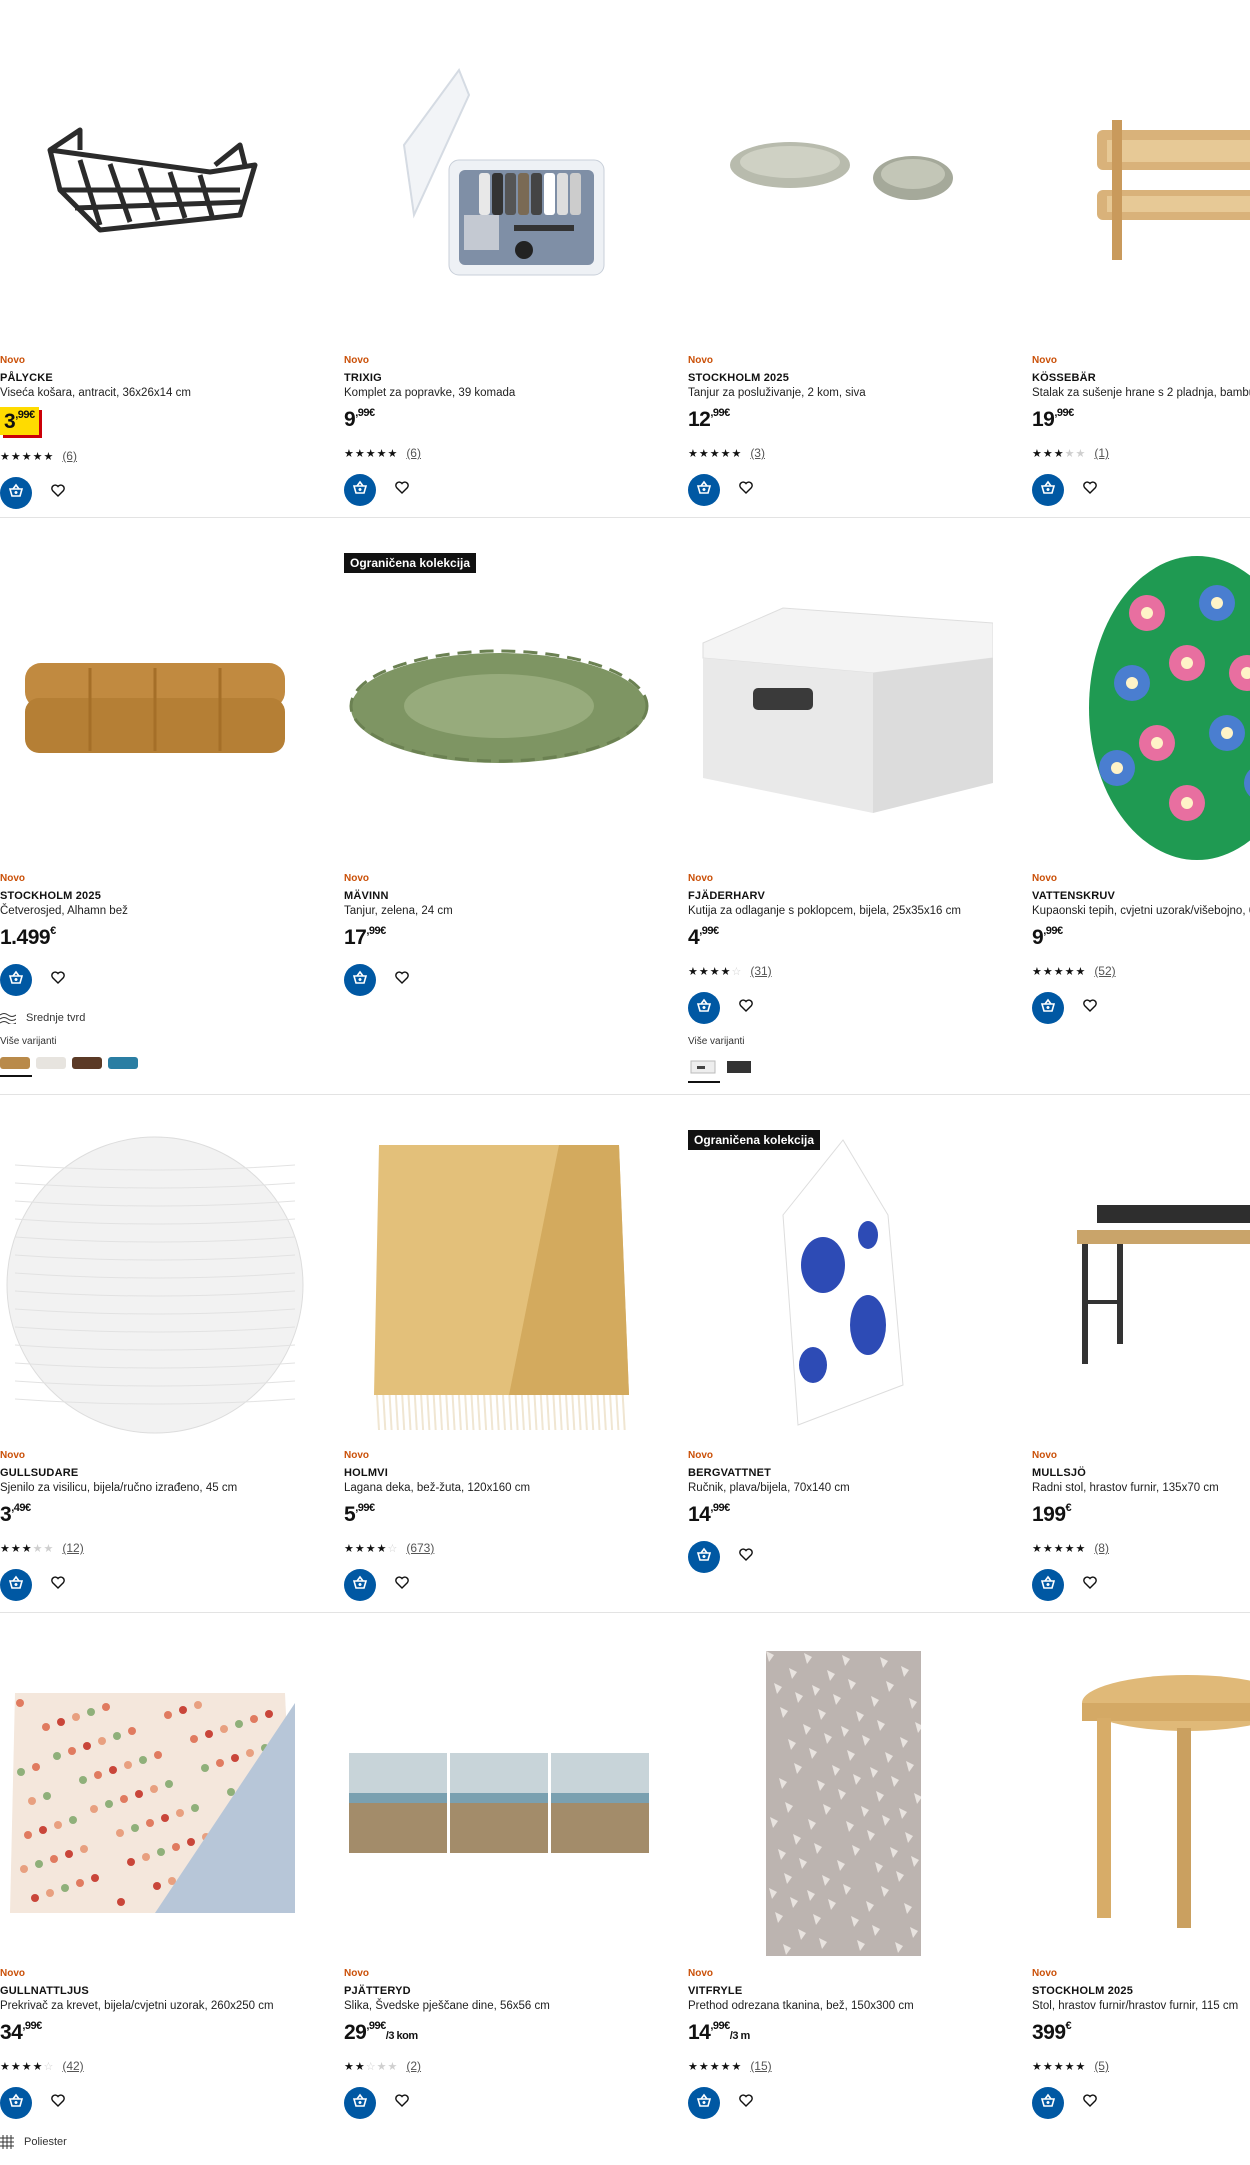 This screenshot has width=1250, height=2165. What do you see at coordinates (72, 1548) in the screenshot?
I see `review-count: (12)` at bounding box center [72, 1548].